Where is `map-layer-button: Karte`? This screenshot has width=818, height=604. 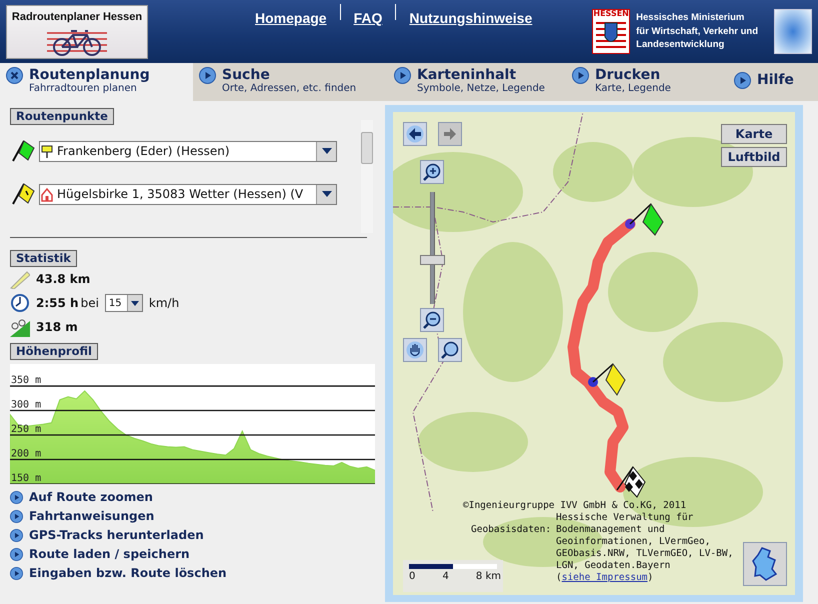
map-layer-button: Karte is located at coordinates (754, 134).